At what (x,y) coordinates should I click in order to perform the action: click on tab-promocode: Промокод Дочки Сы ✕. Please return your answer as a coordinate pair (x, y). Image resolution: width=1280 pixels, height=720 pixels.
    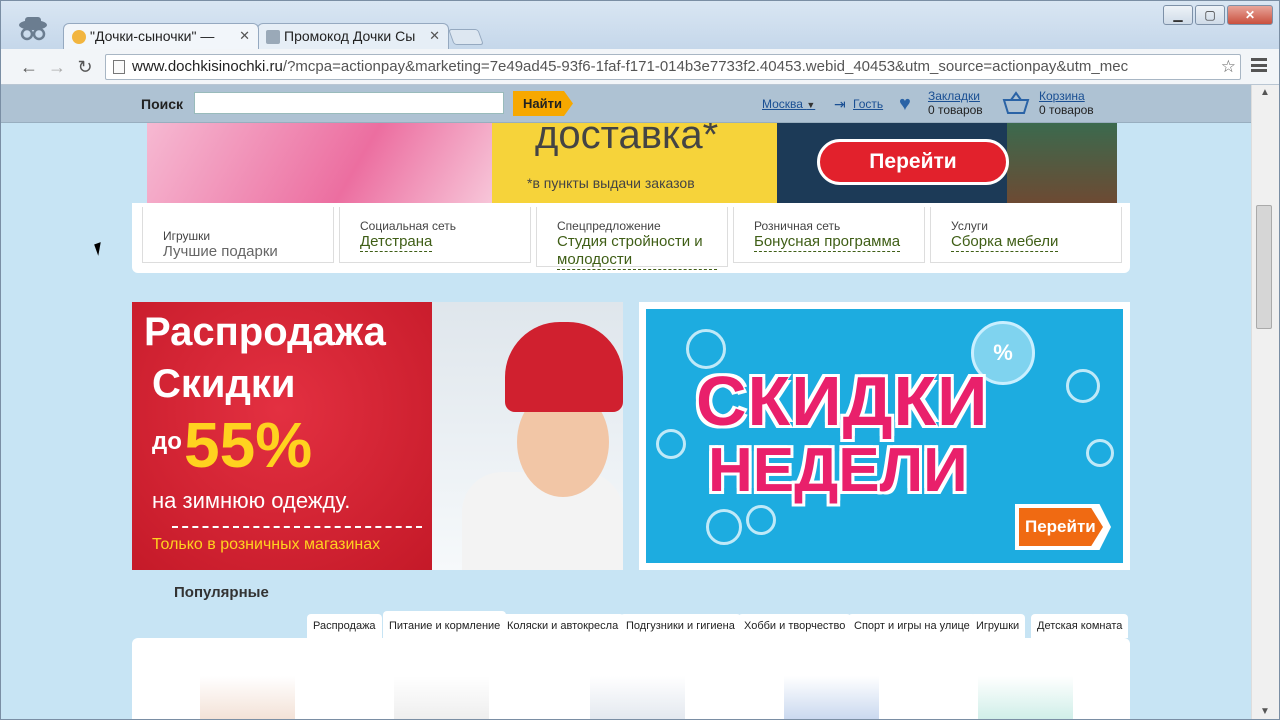
    Looking at the image, I should click on (353, 36).